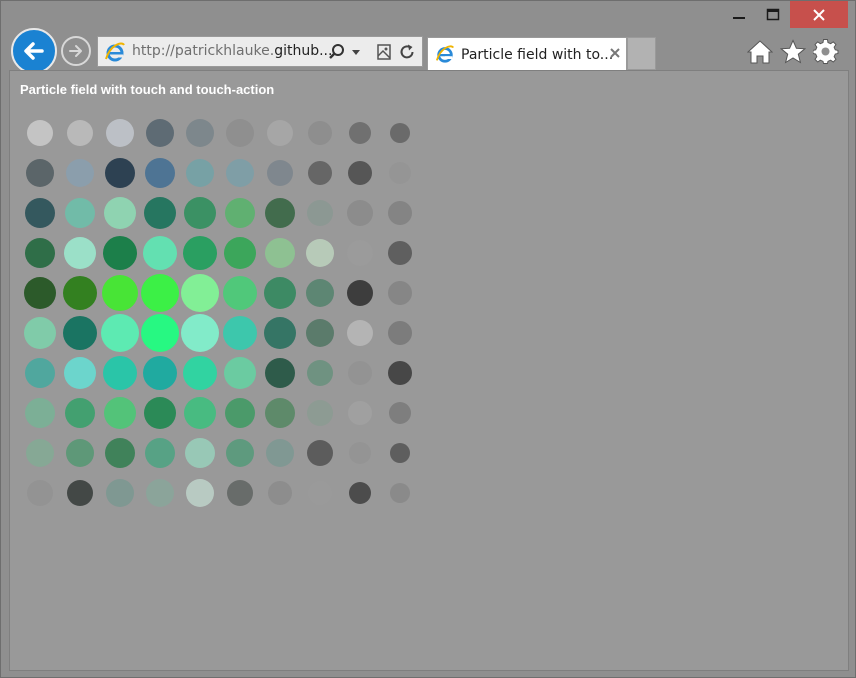  I want to click on favorites-button, so click(793, 52).